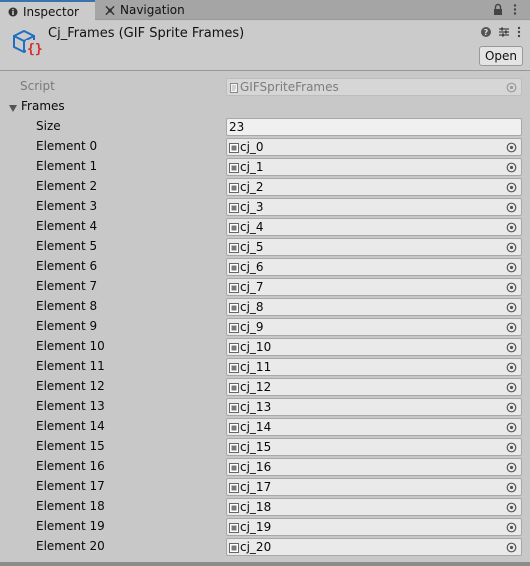 The height and width of the screenshot is (566, 530). What do you see at coordinates (374, 387) in the screenshot?
I see `sprite-object-field: cj_12` at bounding box center [374, 387].